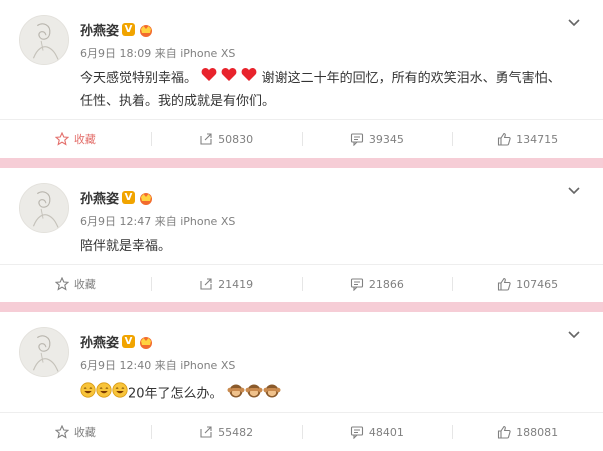 The width and height of the screenshot is (603, 451). I want to click on repost-button: 21419, so click(226, 284).